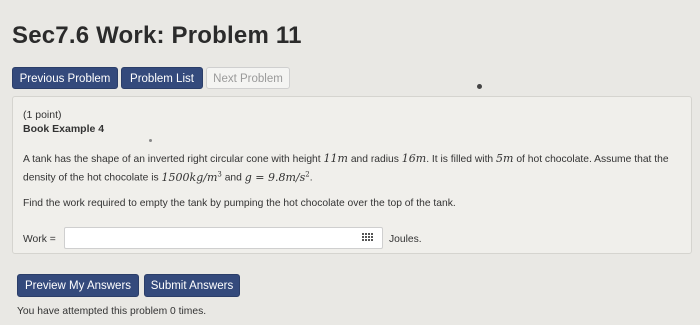  I want to click on problem-text-3: . It is filled with, so click(461, 159).